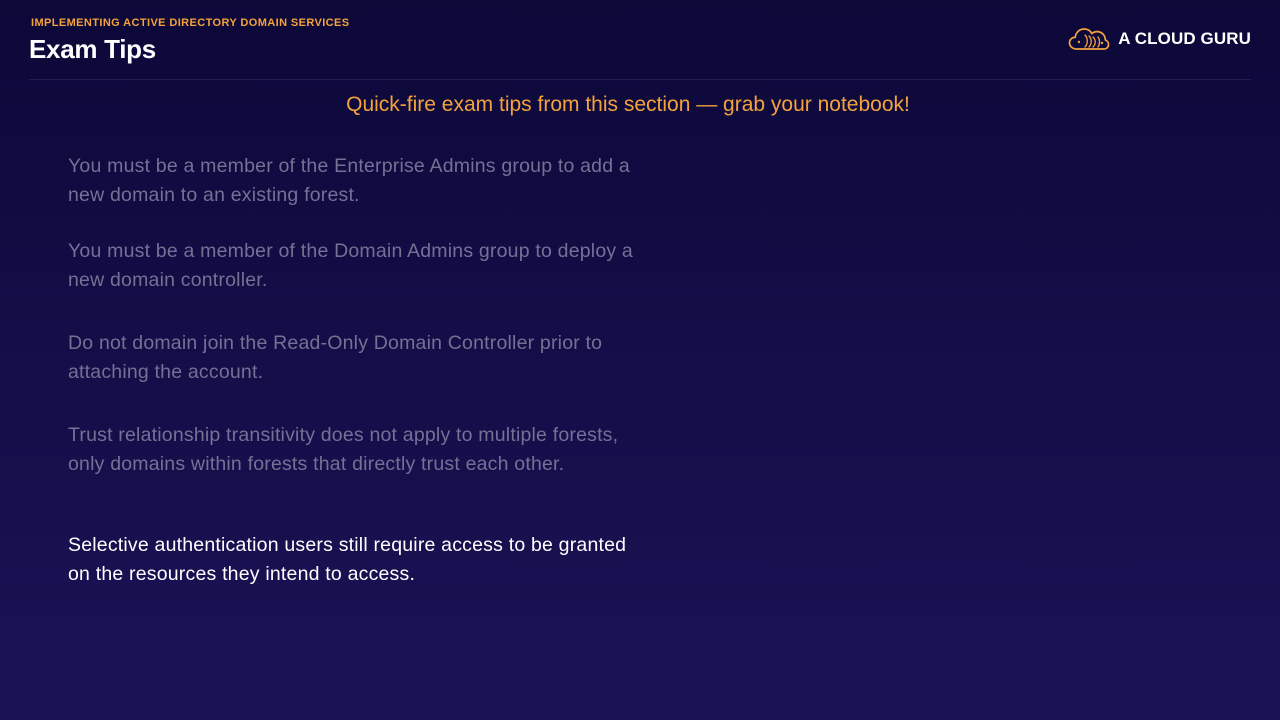  What do you see at coordinates (640, 79) in the screenshot?
I see `header-divider` at bounding box center [640, 79].